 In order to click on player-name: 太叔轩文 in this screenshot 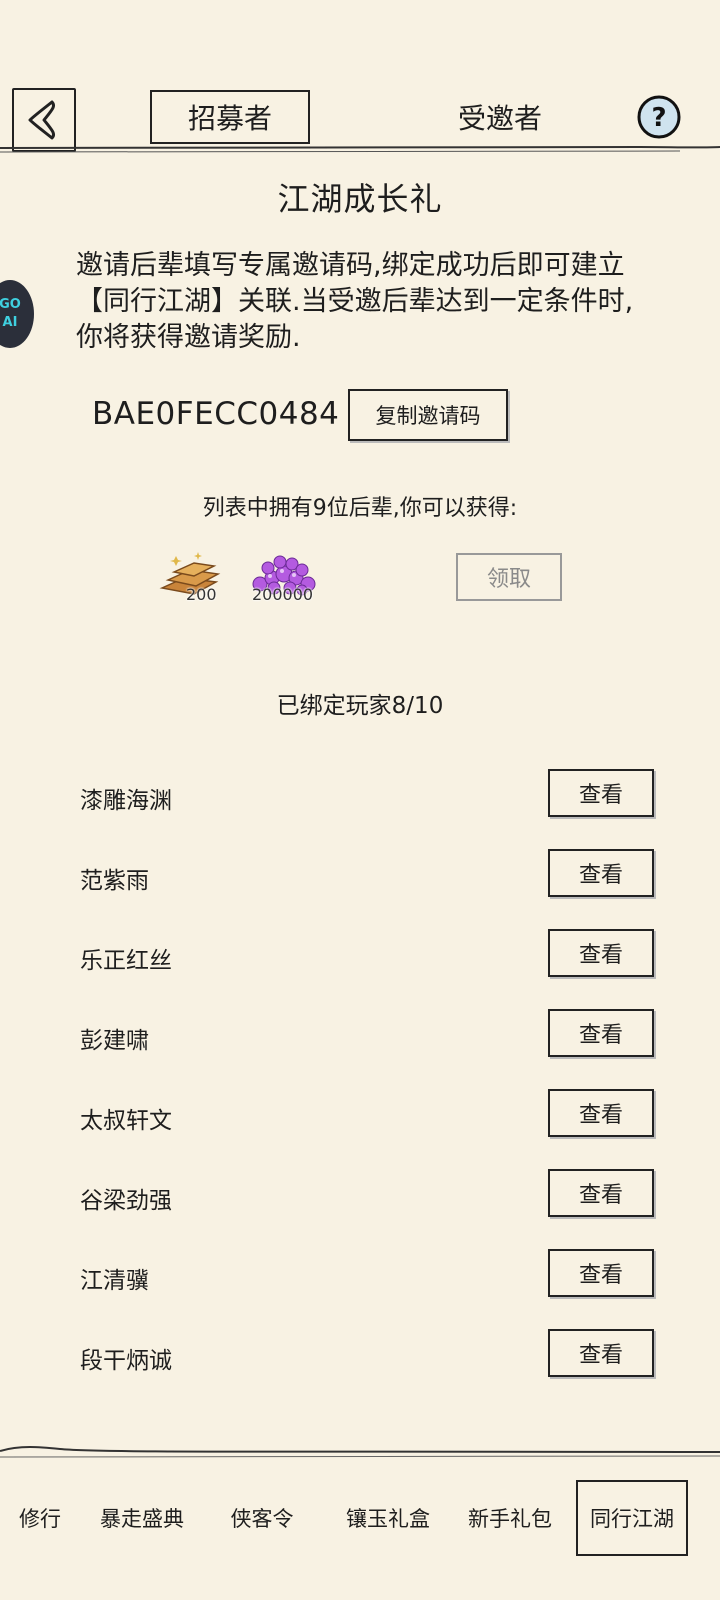, I will do `click(126, 1121)`.